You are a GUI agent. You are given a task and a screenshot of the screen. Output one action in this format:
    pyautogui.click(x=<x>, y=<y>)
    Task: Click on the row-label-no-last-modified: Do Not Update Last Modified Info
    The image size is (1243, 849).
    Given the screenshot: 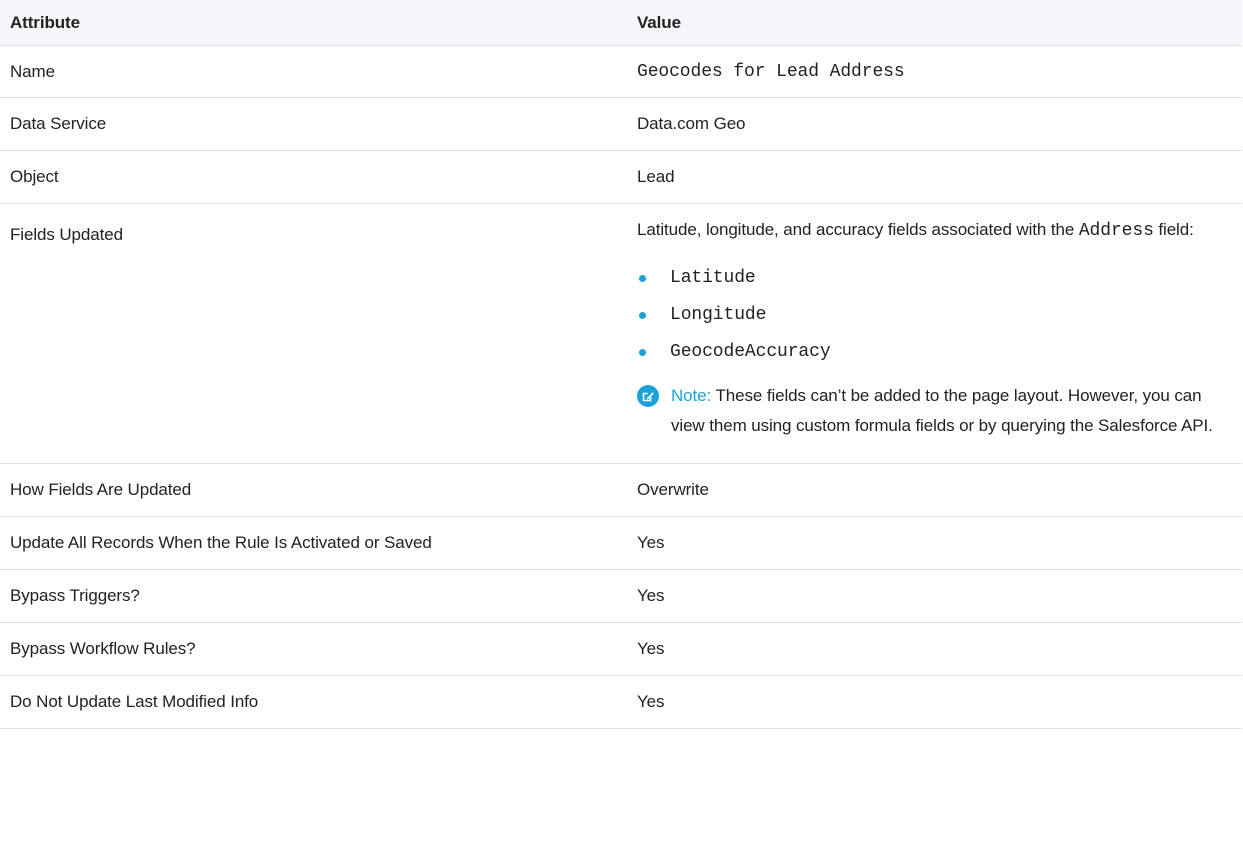 What is the action you would take?
    pyautogui.click(x=310, y=702)
    